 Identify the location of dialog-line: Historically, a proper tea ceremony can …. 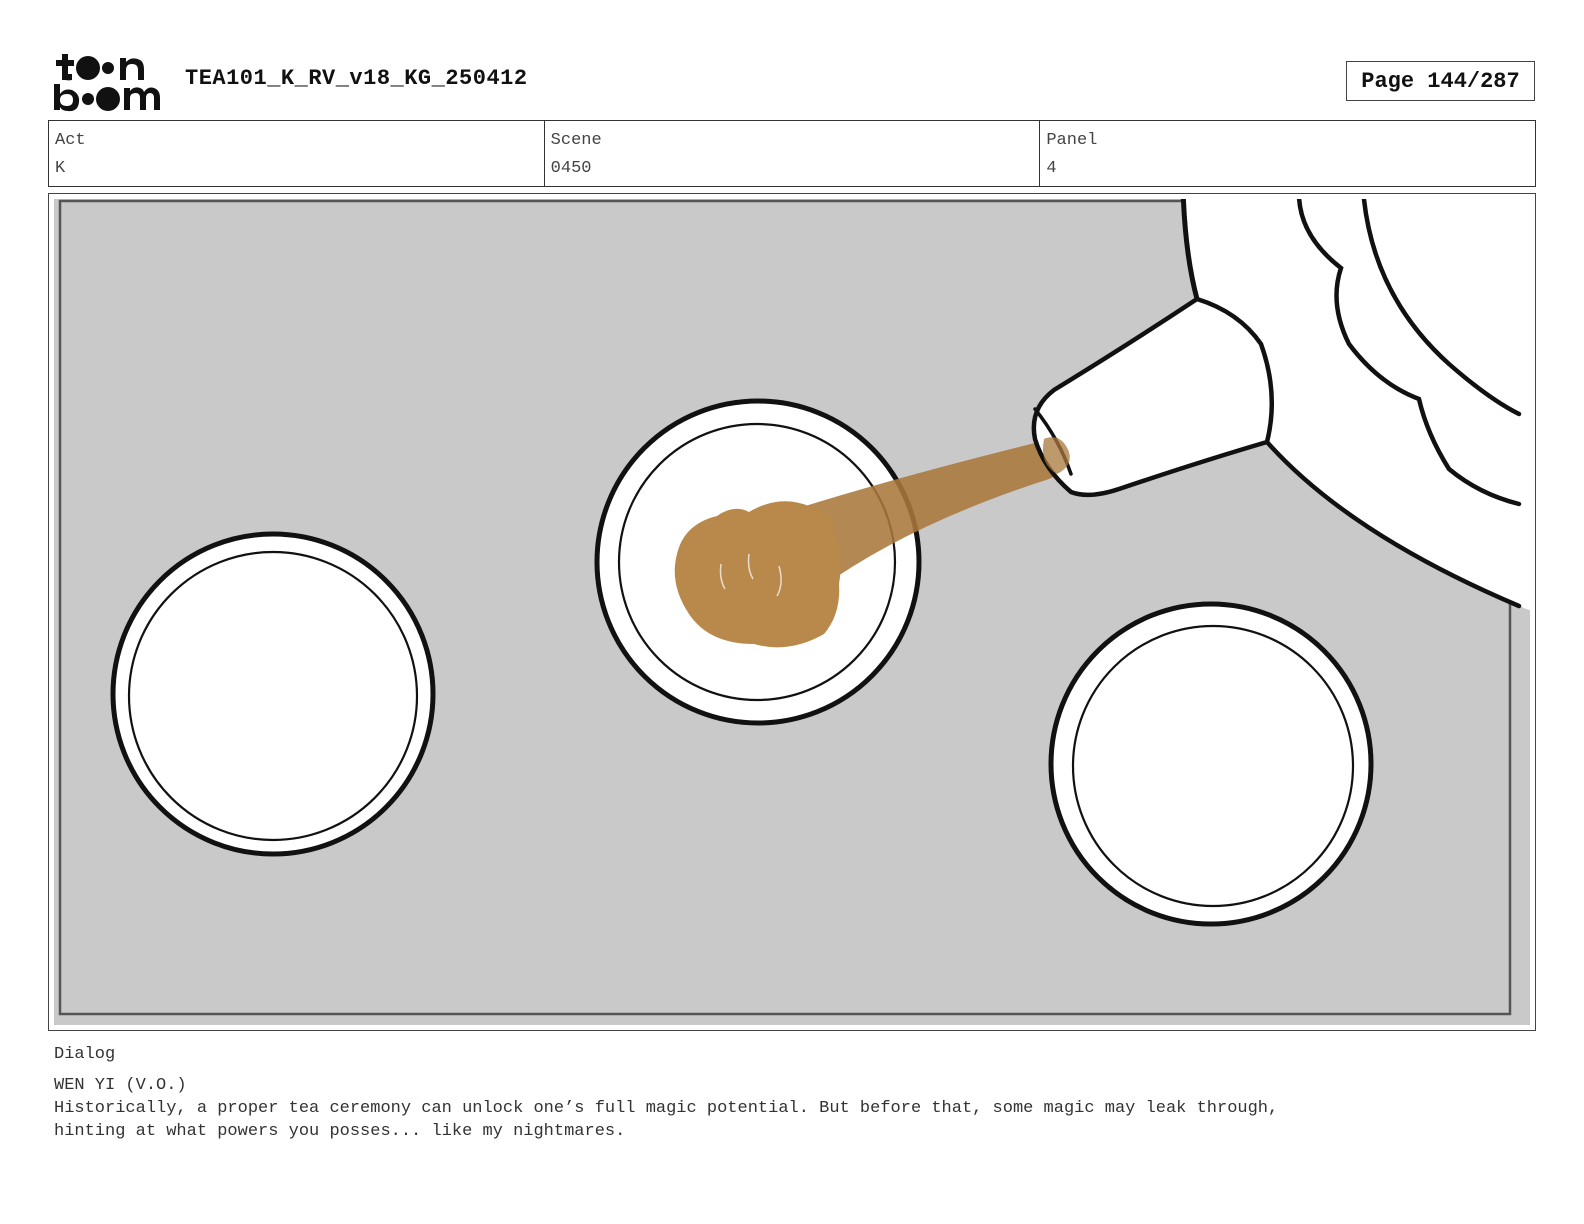
(666, 1108).